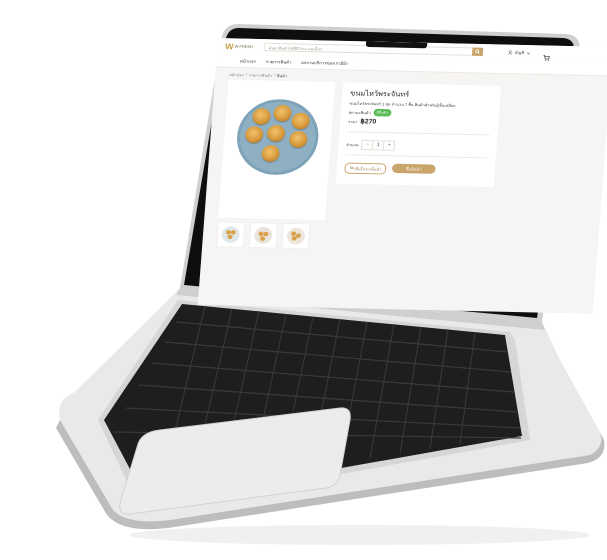 The width and height of the screenshot is (607, 560). I want to click on quantity-input: 1, so click(378, 145).